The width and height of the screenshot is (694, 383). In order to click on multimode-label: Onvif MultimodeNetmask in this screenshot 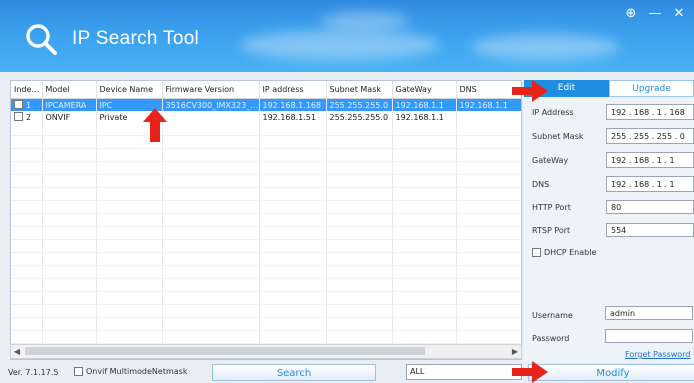, I will do `click(137, 371)`.